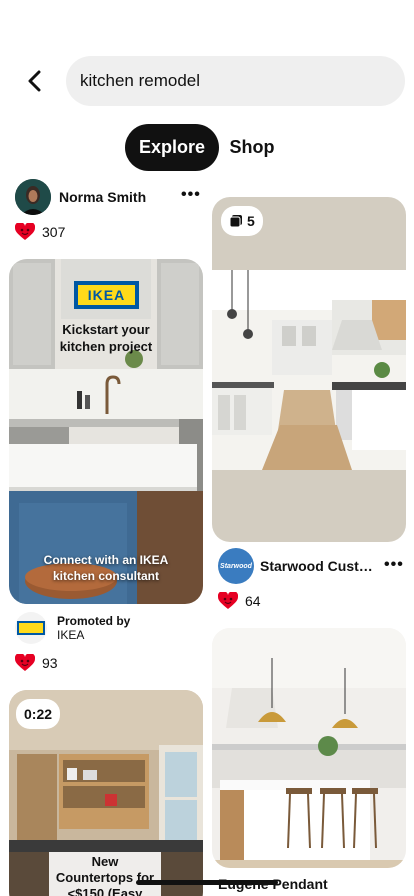  What do you see at coordinates (106, 568) in the screenshot?
I see `ikea-cta: Connect with an IKEA kitchen consultant` at bounding box center [106, 568].